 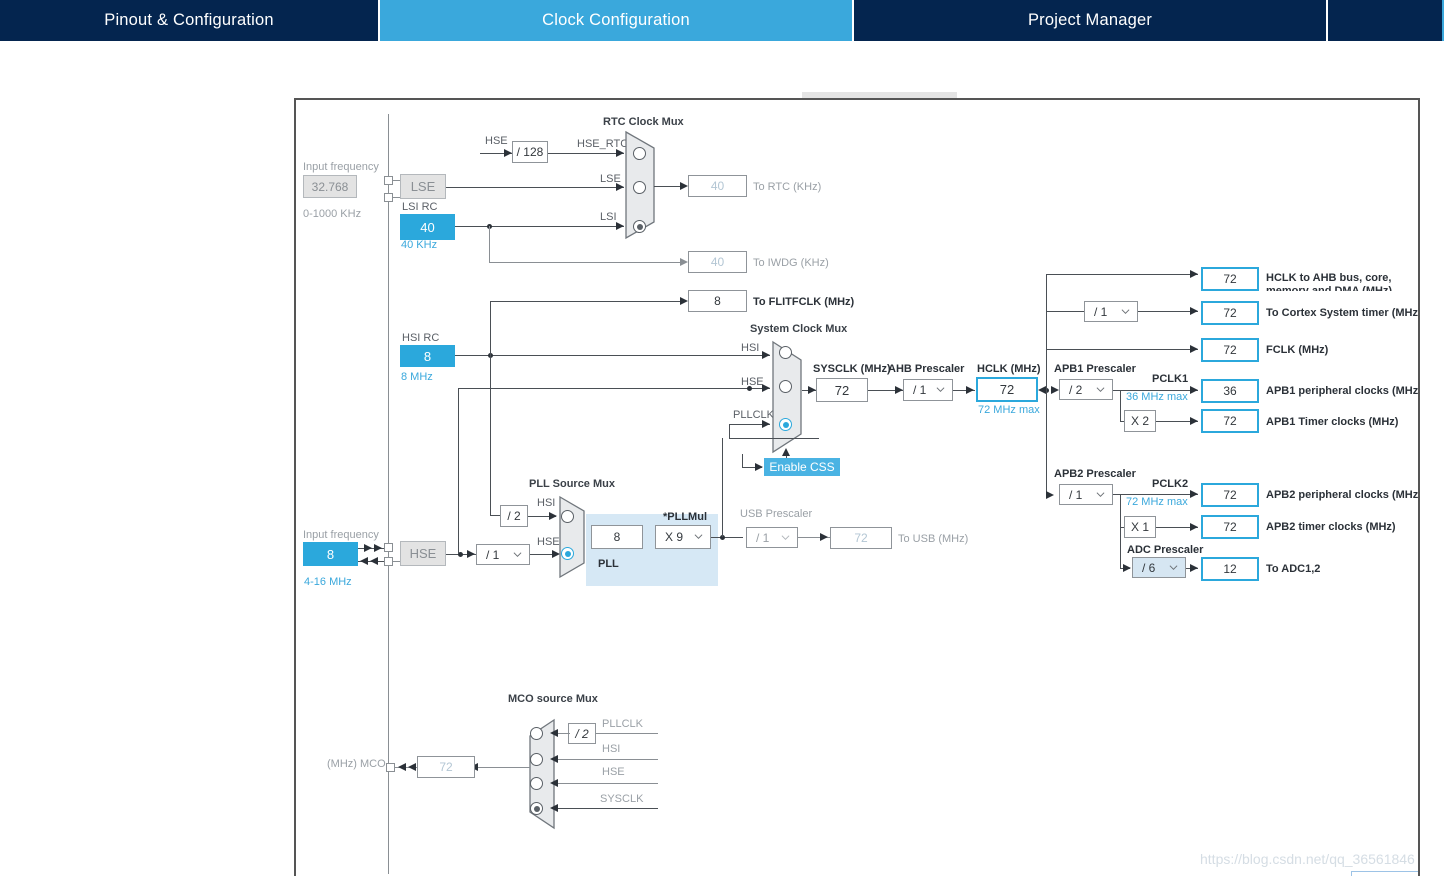 I want to click on to-iwdg-output-label: To IWDG (KHz), so click(x=791, y=263).